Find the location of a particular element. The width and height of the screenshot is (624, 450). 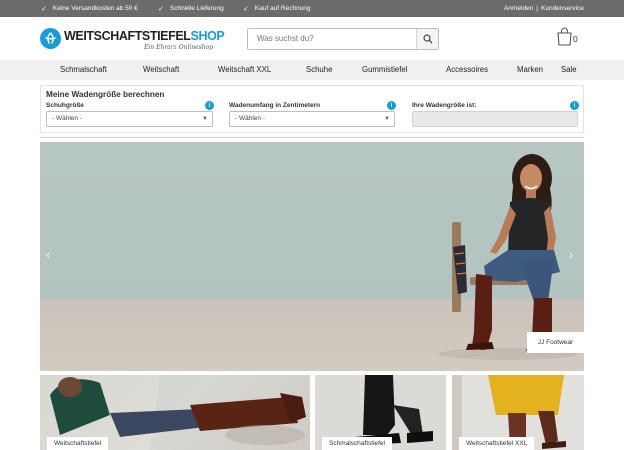

cart-icon is located at coordinates (564, 36).